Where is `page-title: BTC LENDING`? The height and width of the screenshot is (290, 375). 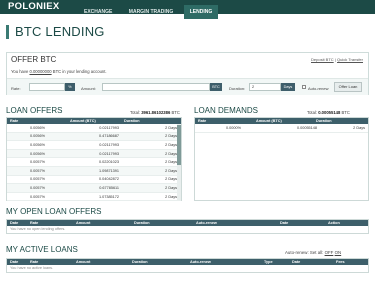 page-title: BTC LENDING is located at coordinates (55, 31).